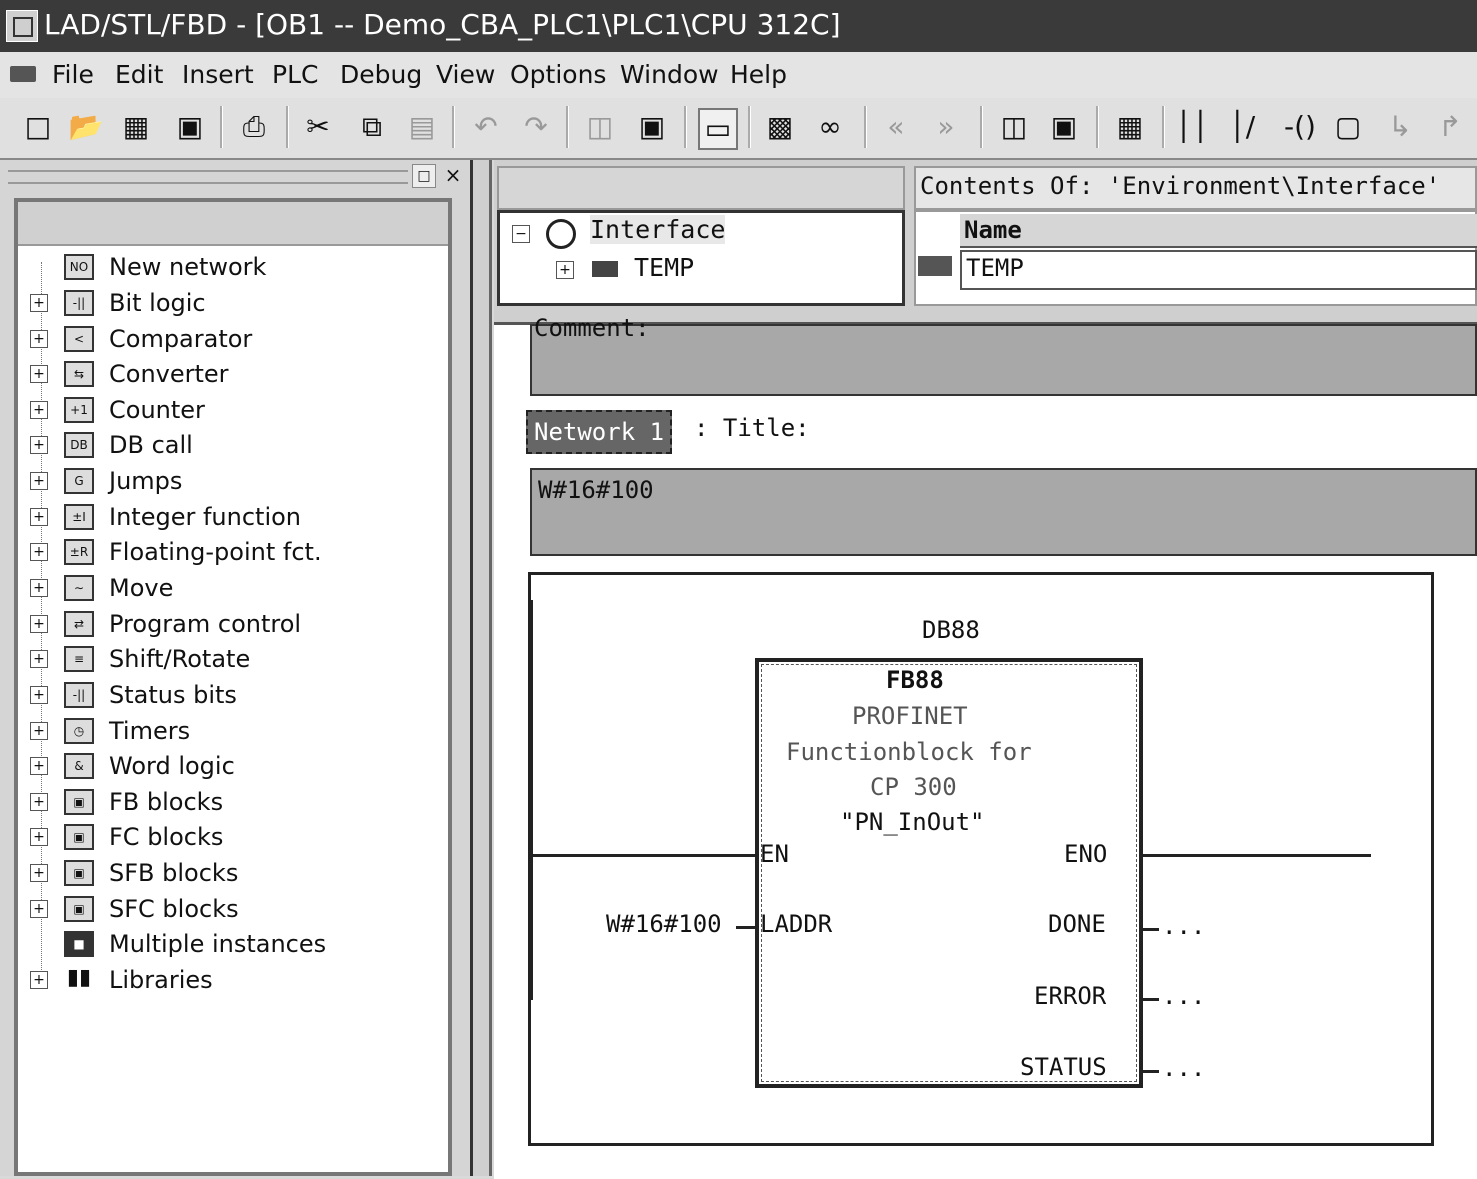  What do you see at coordinates (1130, 127) in the screenshot?
I see `new-network-icon: ▦` at bounding box center [1130, 127].